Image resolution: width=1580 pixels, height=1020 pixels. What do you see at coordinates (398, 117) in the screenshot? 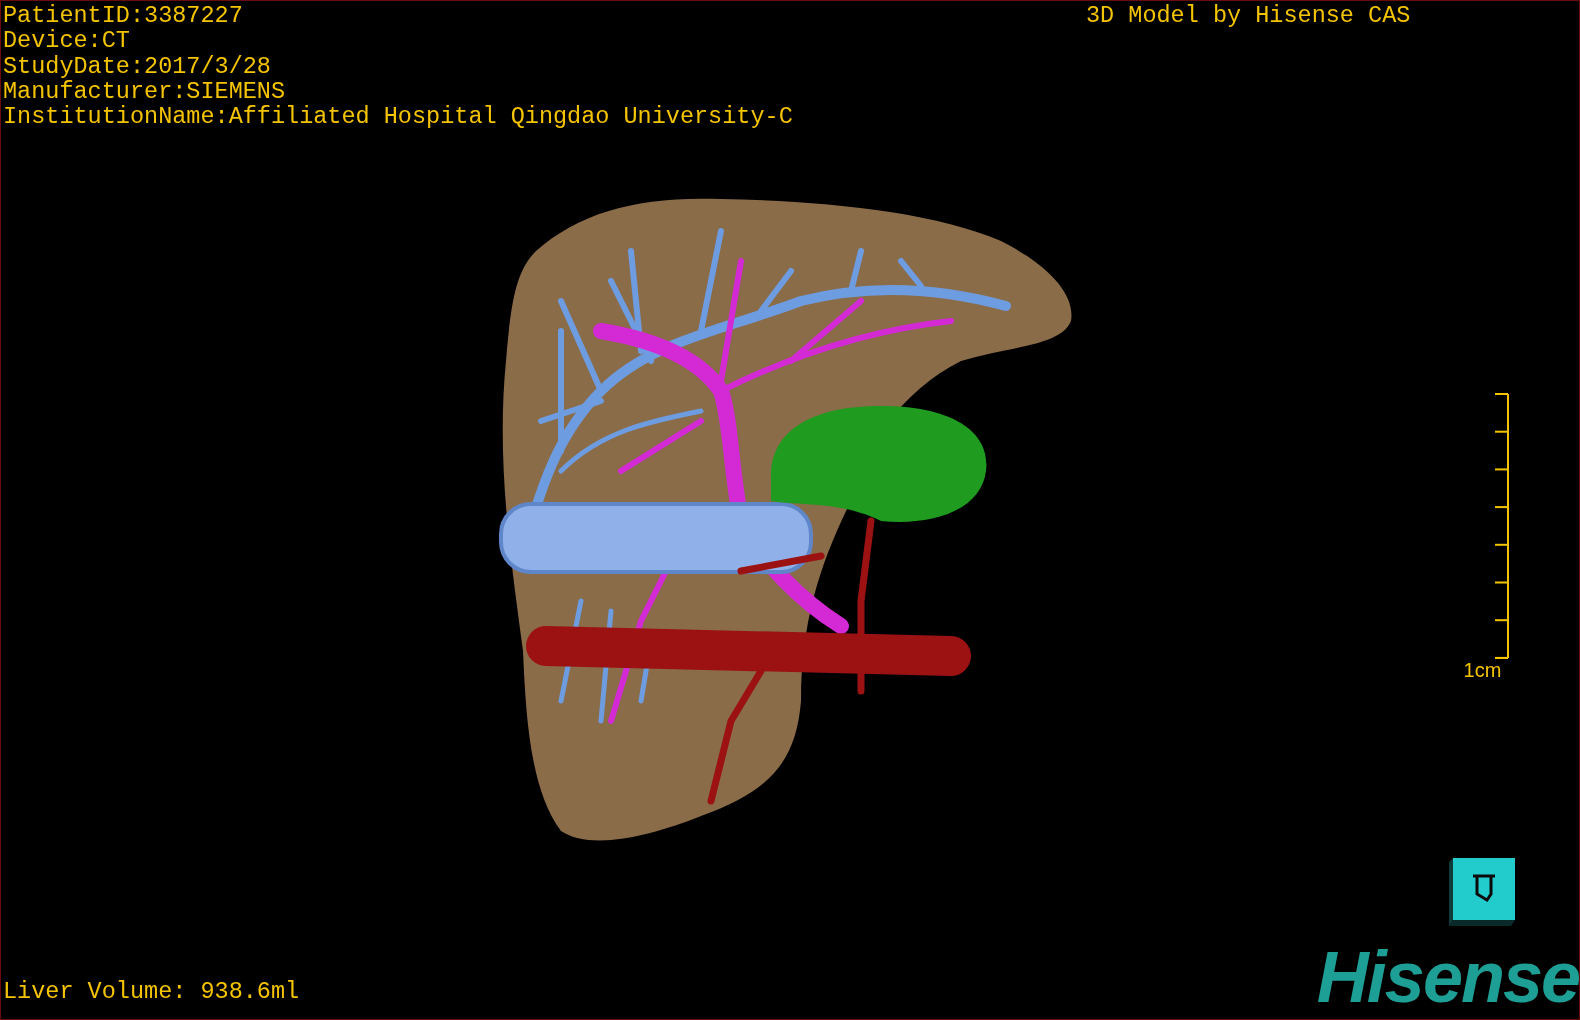
I see `patient-info-line: InstitutionName:Affiliated Hospital Qingdao University-C` at bounding box center [398, 117].